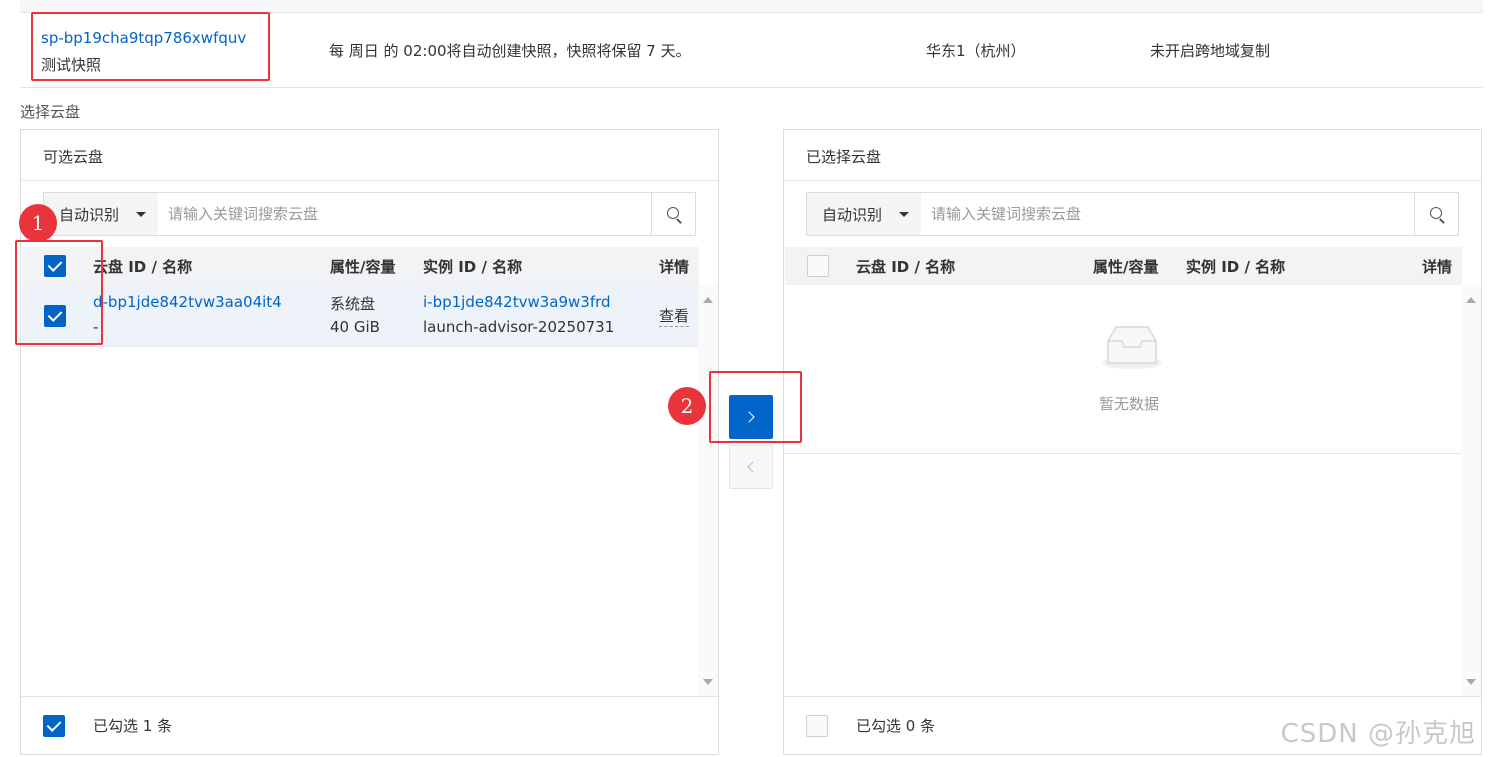  I want to click on move-left-button, so click(751, 467).